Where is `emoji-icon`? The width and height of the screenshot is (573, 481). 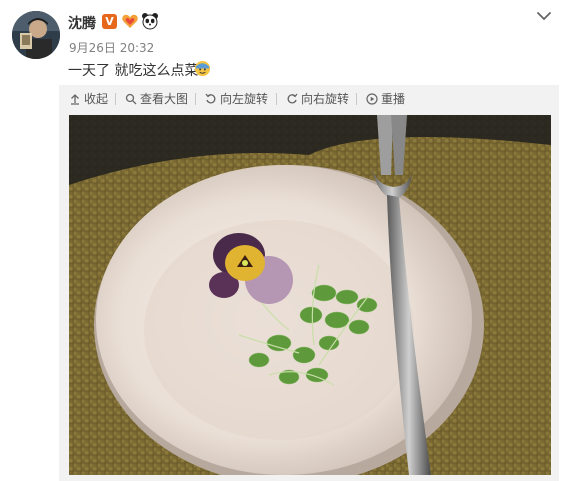 emoji-icon is located at coordinates (202, 68).